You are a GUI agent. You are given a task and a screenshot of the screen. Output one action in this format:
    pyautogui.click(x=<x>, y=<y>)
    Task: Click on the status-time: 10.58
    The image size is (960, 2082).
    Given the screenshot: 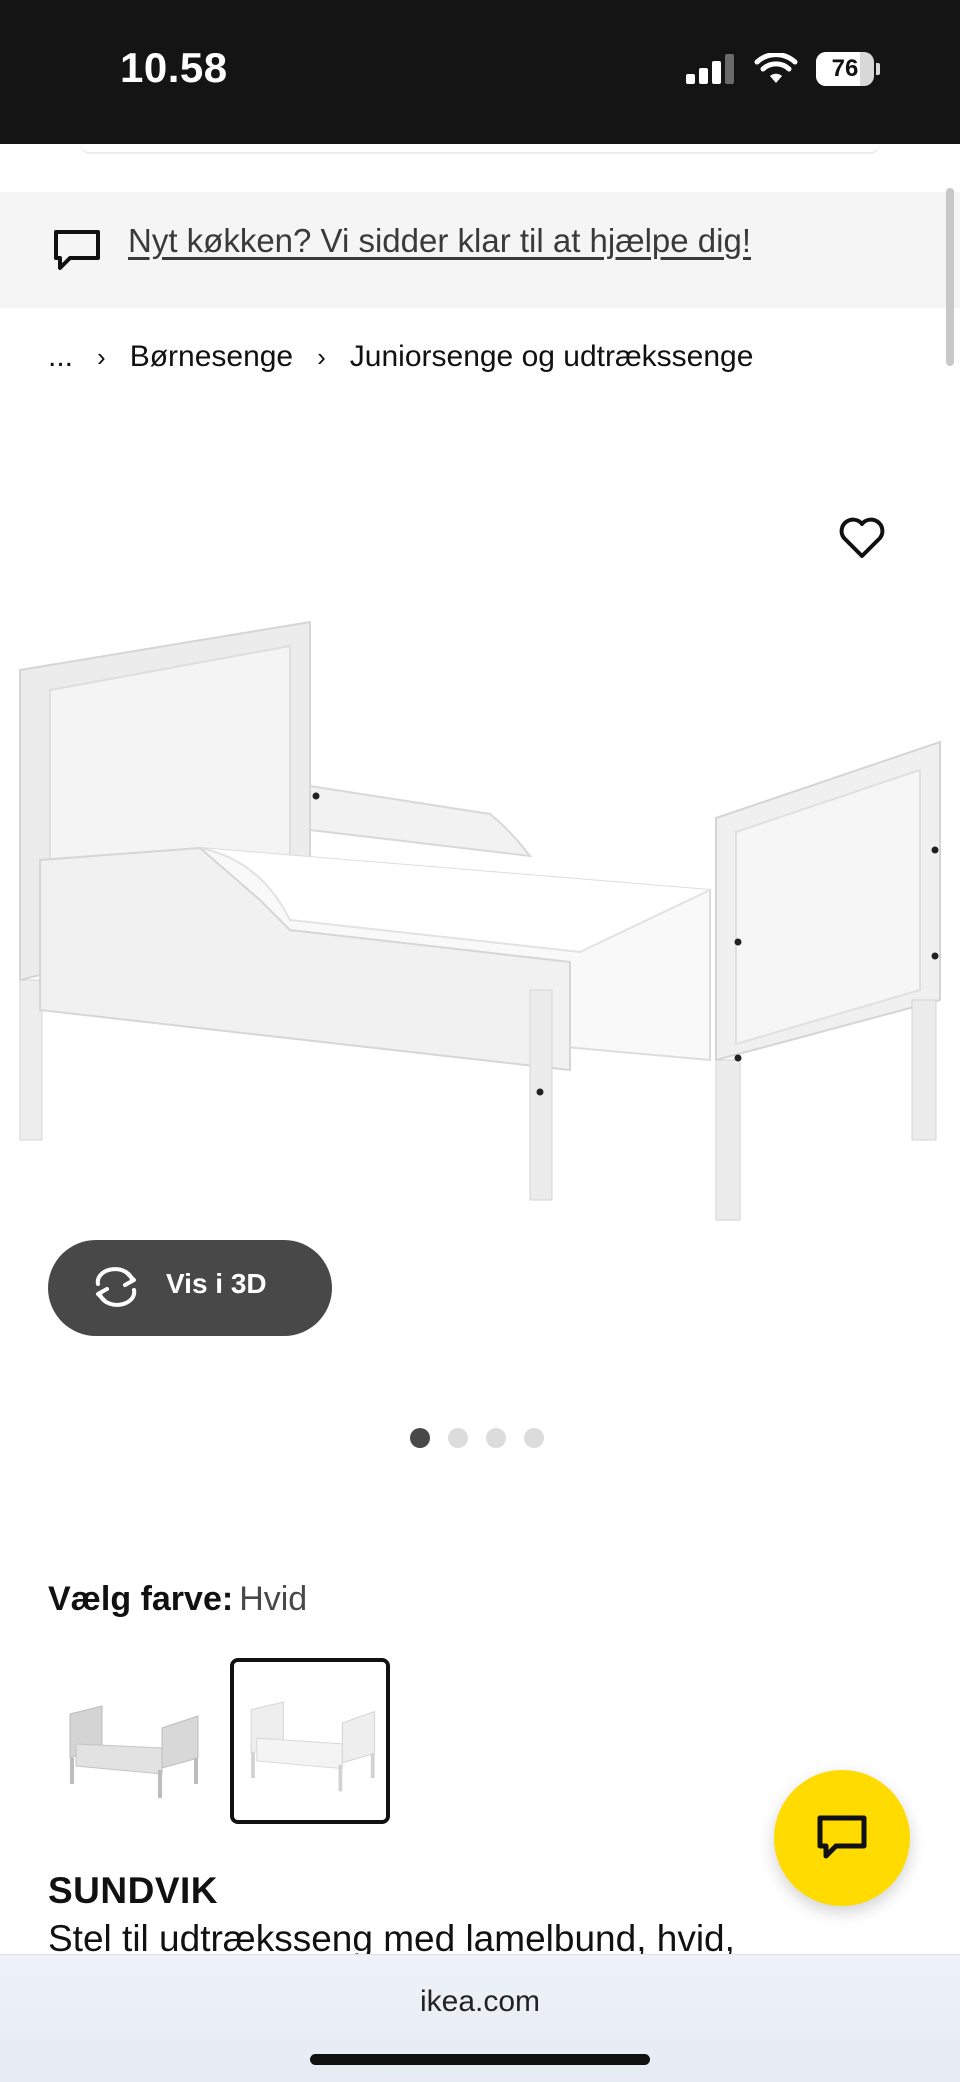 What is the action you would take?
    pyautogui.click(x=174, y=67)
    